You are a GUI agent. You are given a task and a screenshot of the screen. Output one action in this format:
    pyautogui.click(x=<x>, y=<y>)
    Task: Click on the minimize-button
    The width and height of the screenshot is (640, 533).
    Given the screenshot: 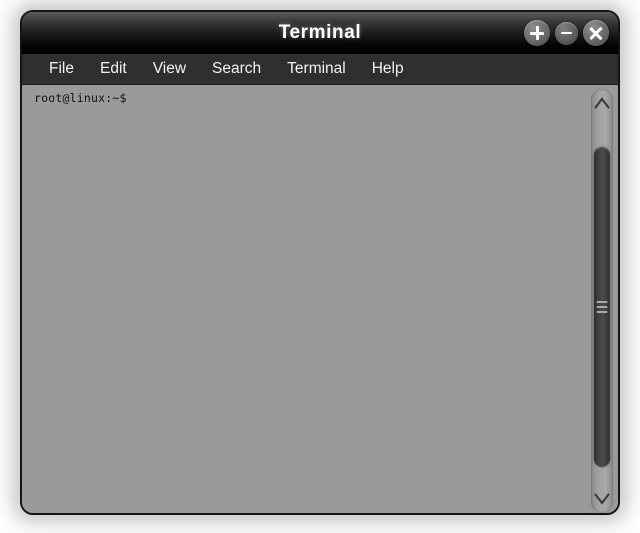 What is the action you would take?
    pyautogui.click(x=566, y=33)
    